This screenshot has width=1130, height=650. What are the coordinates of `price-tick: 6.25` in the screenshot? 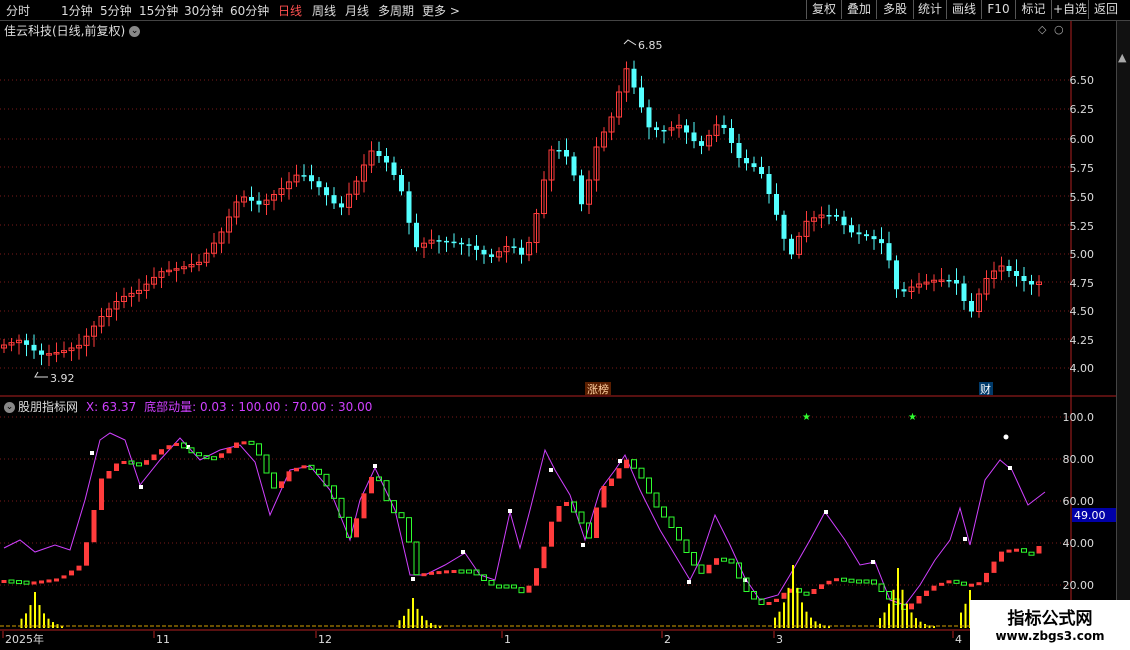 It's located at (1082, 109).